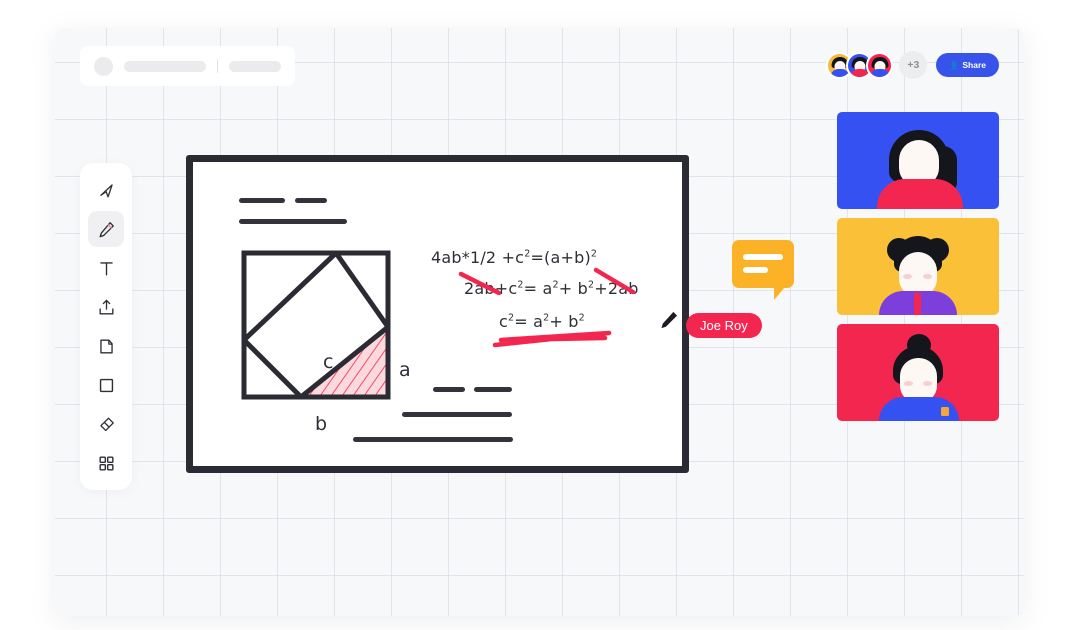 The image size is (1079, 630). What do you see at coordinates (165, 66) in the screenshot?
I see `placeholder-title-bar` at bounding box center [165, 66].